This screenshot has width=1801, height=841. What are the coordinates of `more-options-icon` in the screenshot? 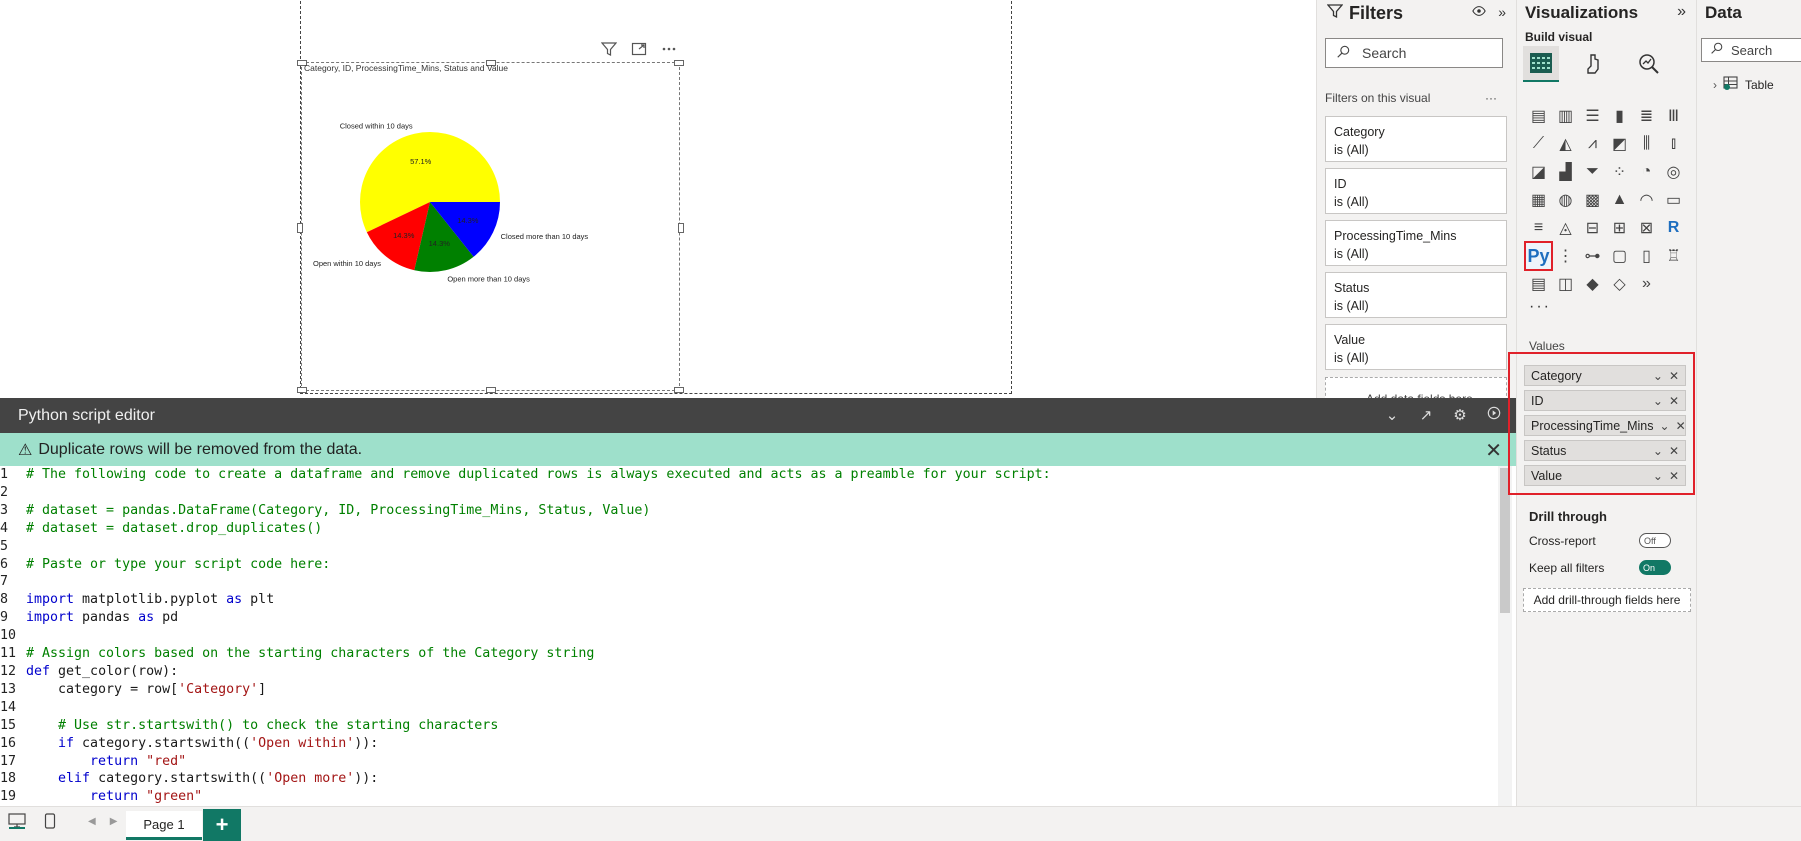 It's located at (669, 49).